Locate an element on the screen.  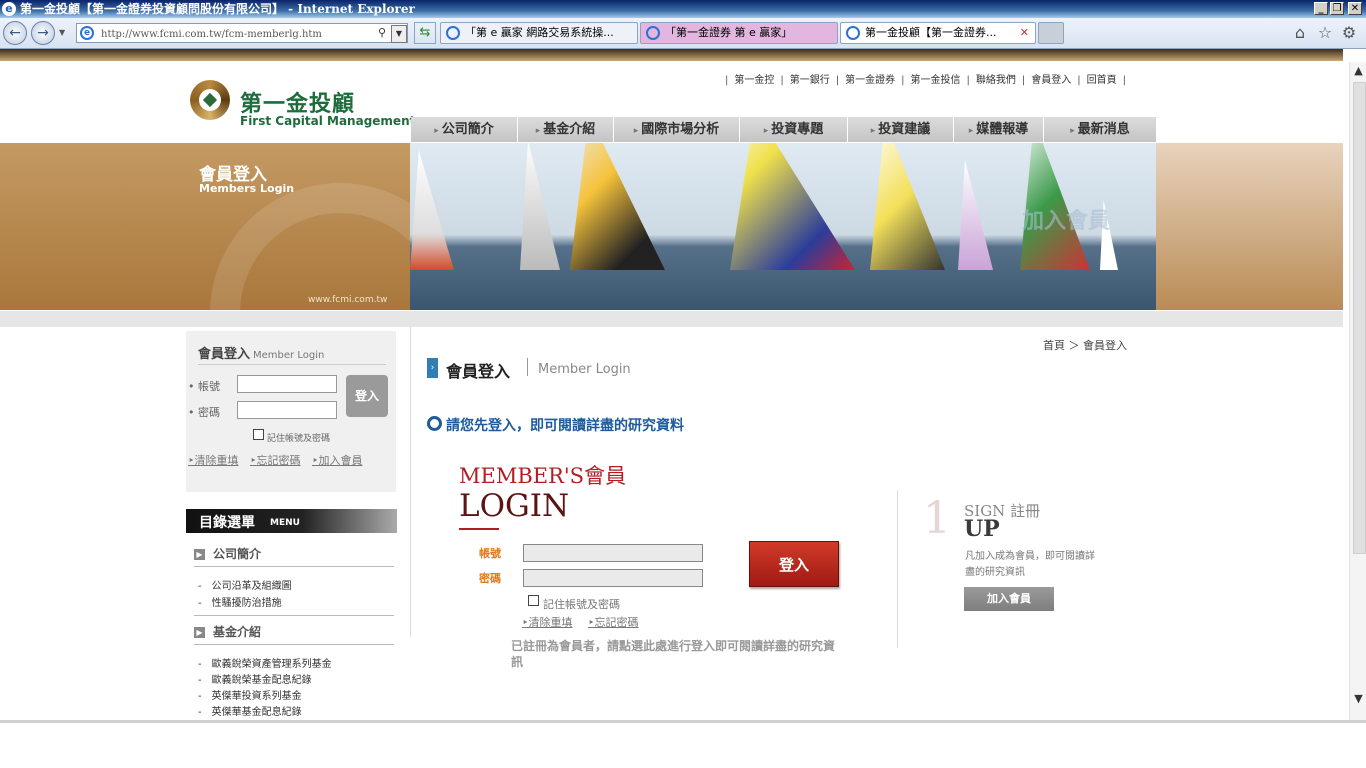
logo-text-en: First Capital Management is located at coordinates (327, 121).